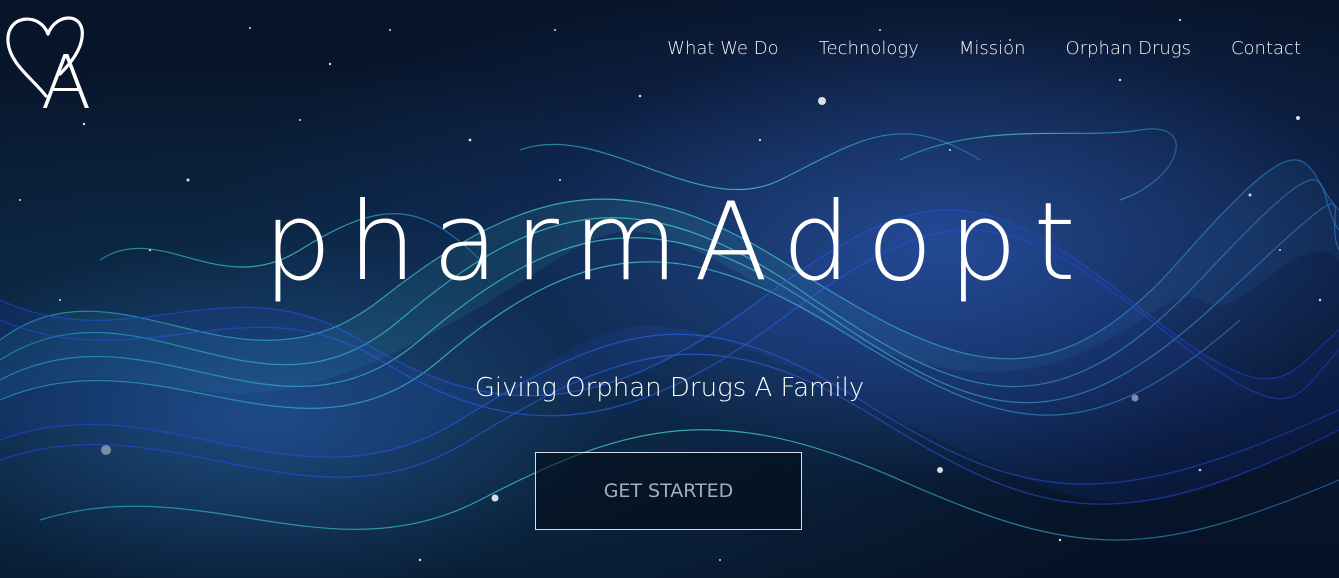  What do you see at coordinates (668, 491) in the screenshot?
I see `get-started-button: GET STARTED` at bounding box center [668, 491].